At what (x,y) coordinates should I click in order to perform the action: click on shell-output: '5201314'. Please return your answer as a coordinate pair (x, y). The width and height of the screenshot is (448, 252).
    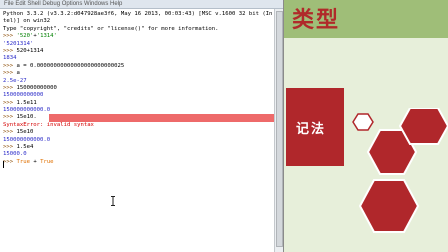
    Looking at the image, I should click on (18, 43).